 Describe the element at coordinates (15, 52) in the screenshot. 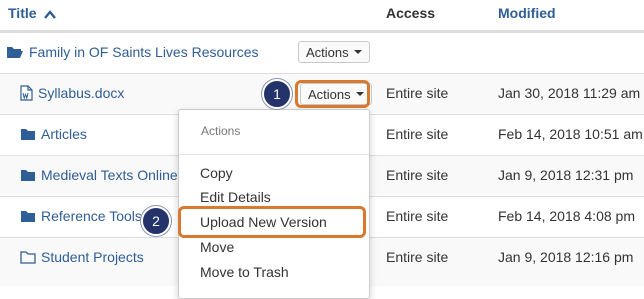

I see `open-folder-icon` at that location.